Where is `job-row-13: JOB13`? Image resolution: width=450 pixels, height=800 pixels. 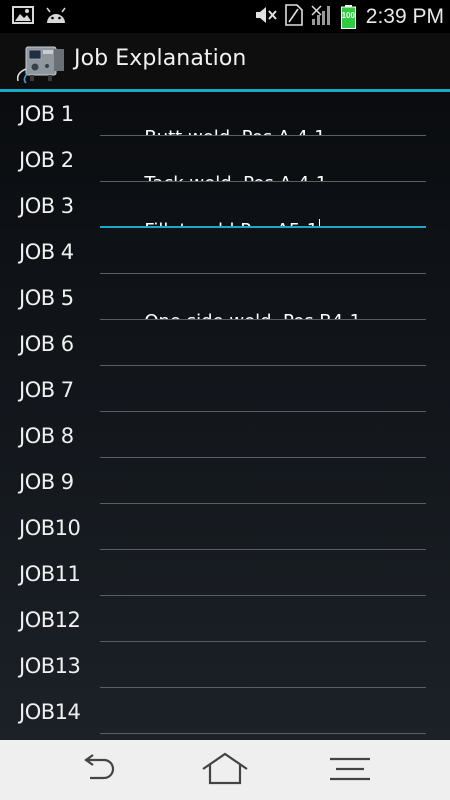 job-row-13: JOB13 is located at coordinates (225, 669).